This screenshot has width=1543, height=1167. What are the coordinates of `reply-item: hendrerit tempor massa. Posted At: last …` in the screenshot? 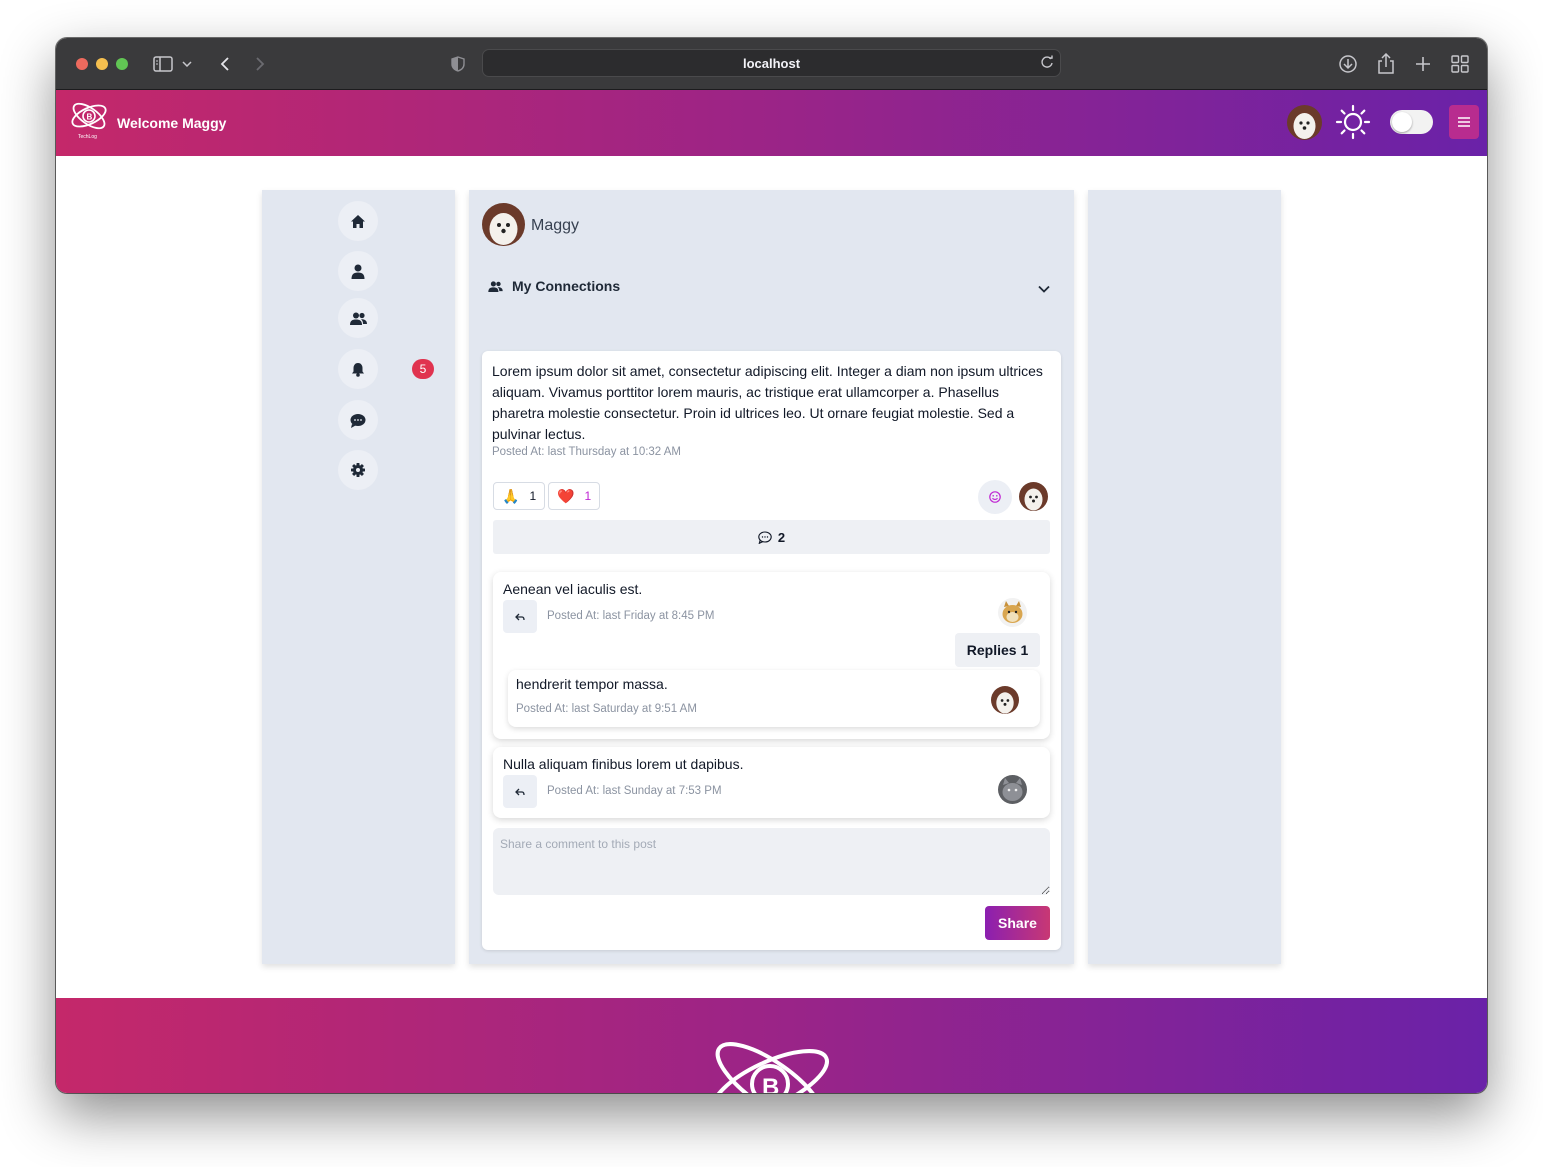 It's located at (774, 698).